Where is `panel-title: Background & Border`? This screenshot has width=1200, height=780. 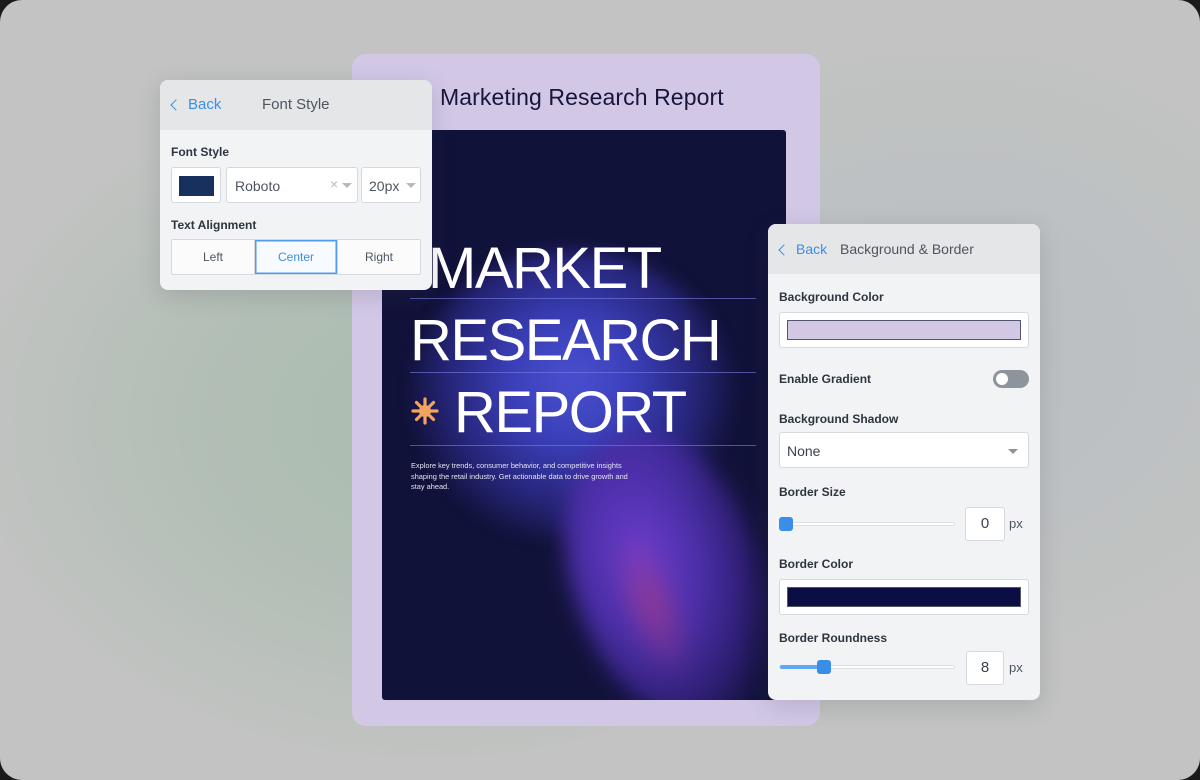 panel-title: Background & Border is located at coordinates (907, 249).